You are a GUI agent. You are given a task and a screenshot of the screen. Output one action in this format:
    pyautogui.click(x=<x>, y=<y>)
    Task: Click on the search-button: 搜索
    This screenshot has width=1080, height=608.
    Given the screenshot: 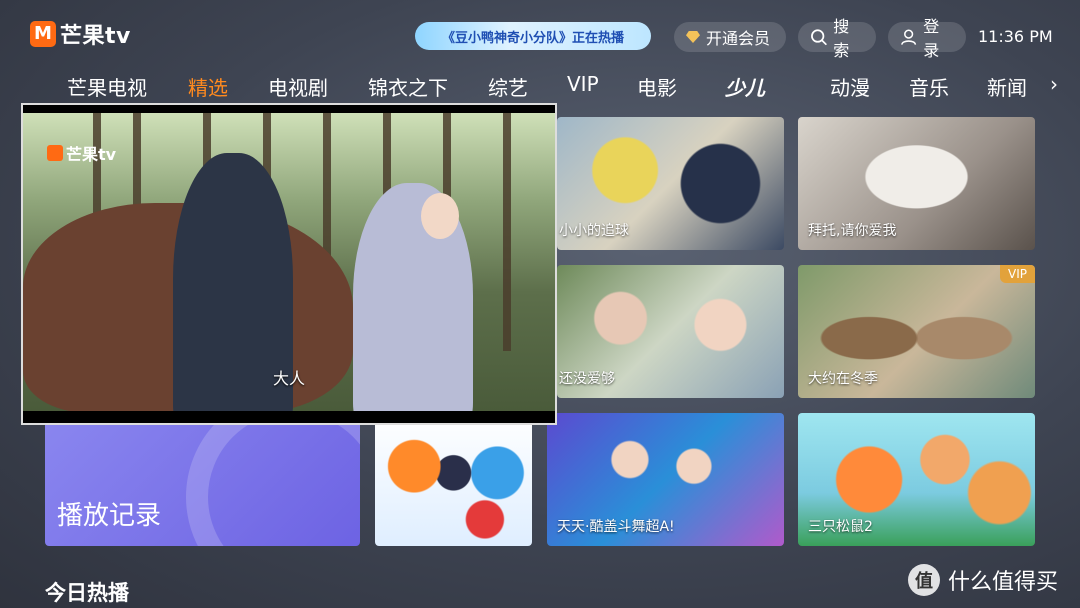 What is the action you would take?
    pyautogui.click(x=837, y=38)
    